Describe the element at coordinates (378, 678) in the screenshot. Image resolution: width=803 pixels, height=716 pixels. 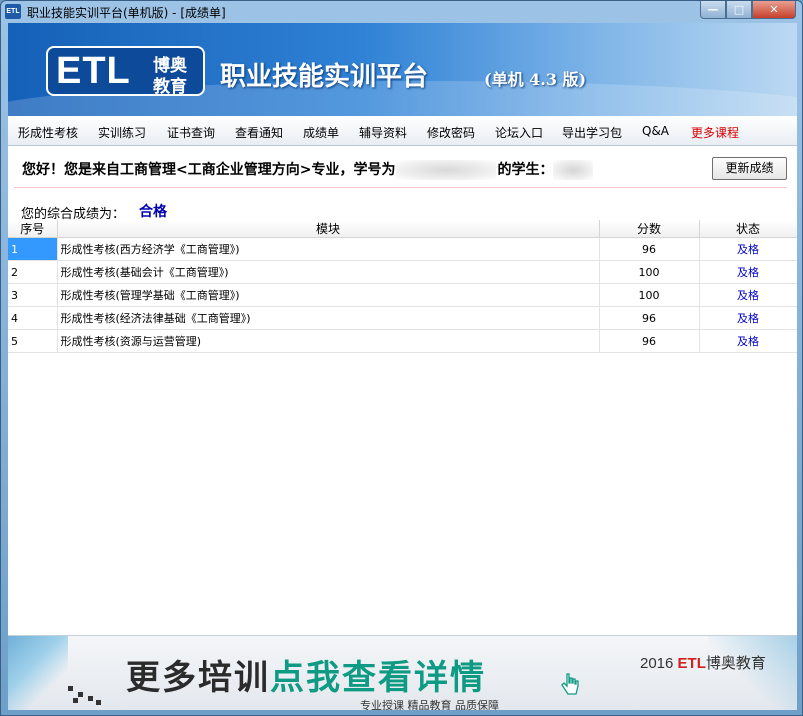
I see `promo-text-click-details: 点我查看详情` at that location.